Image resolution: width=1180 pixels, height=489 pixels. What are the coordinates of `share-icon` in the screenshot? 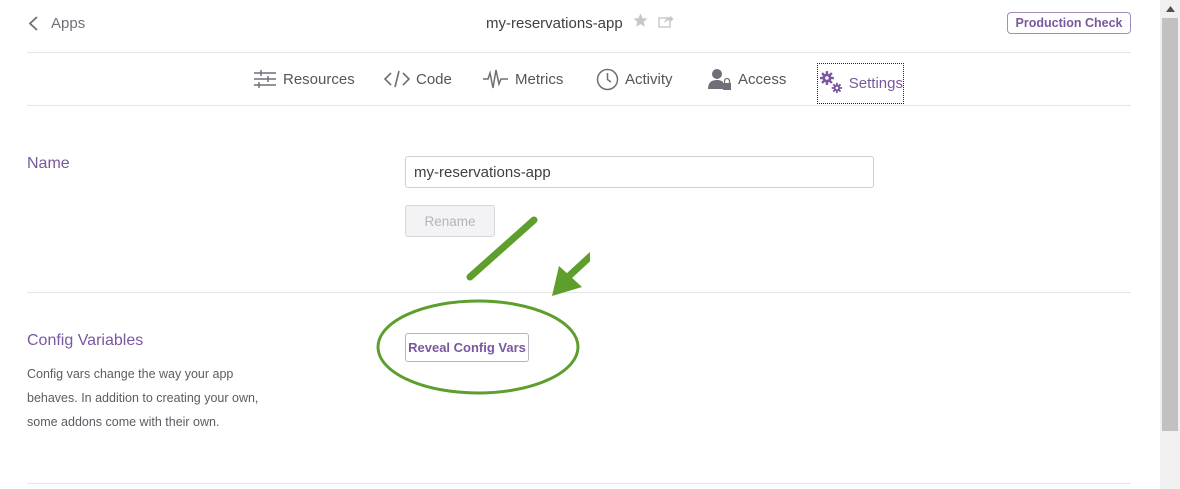 It's located at (666, 23).